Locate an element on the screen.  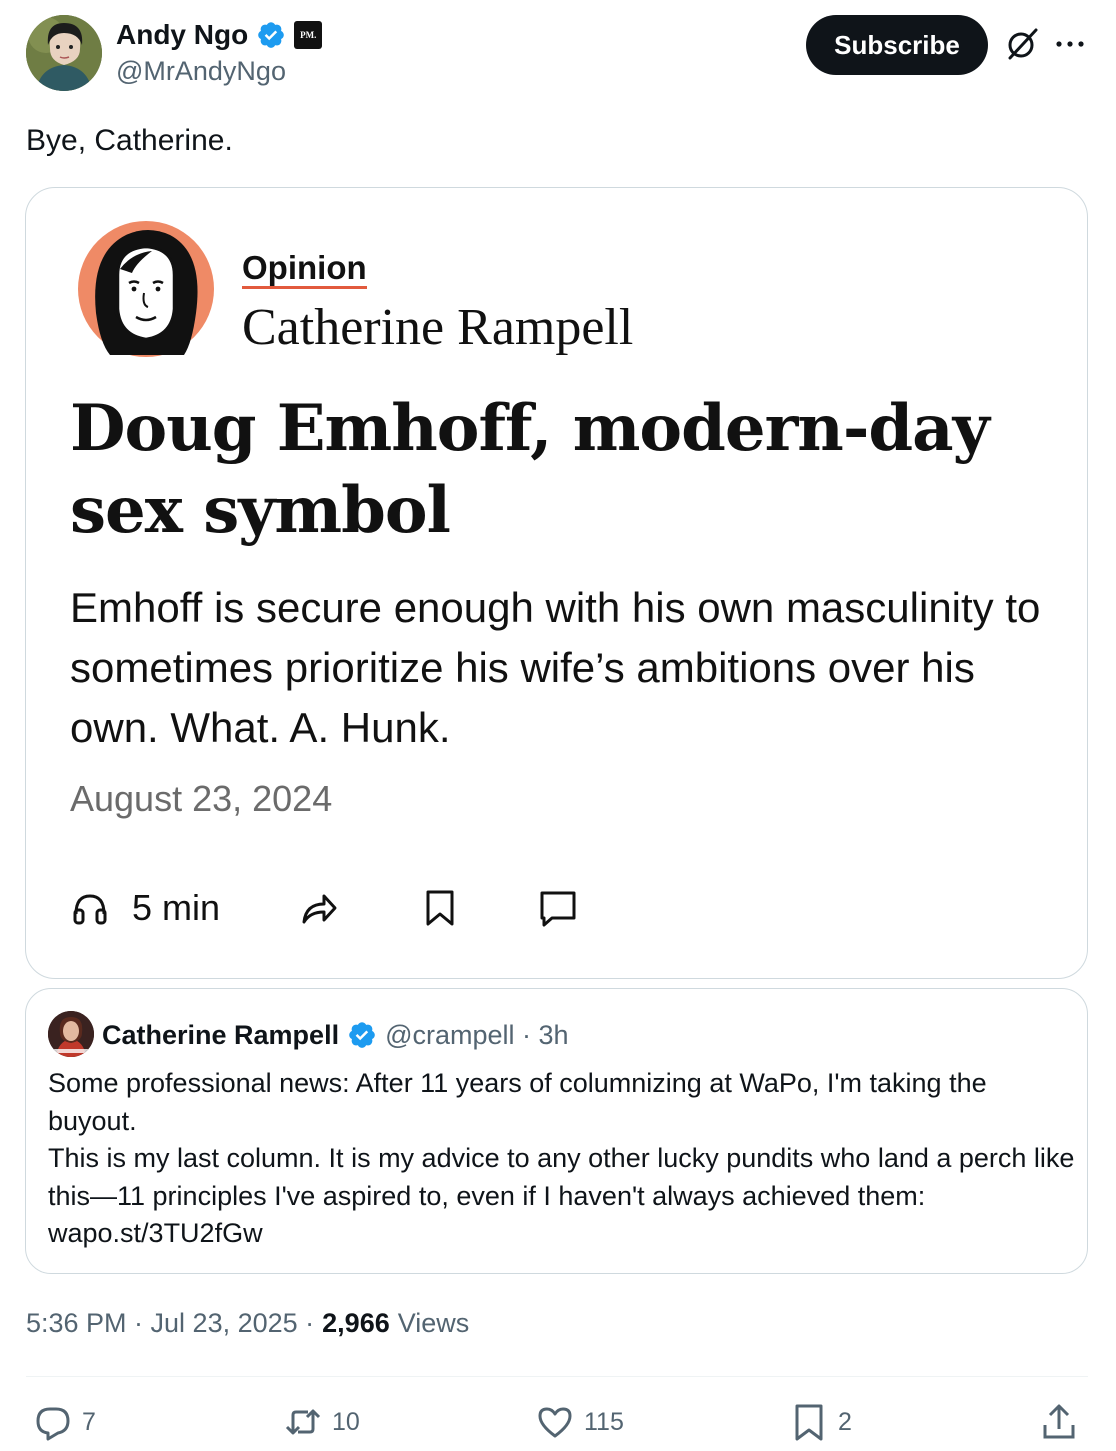
bookmark-button: 2 is located at coordinates (821, 1422).